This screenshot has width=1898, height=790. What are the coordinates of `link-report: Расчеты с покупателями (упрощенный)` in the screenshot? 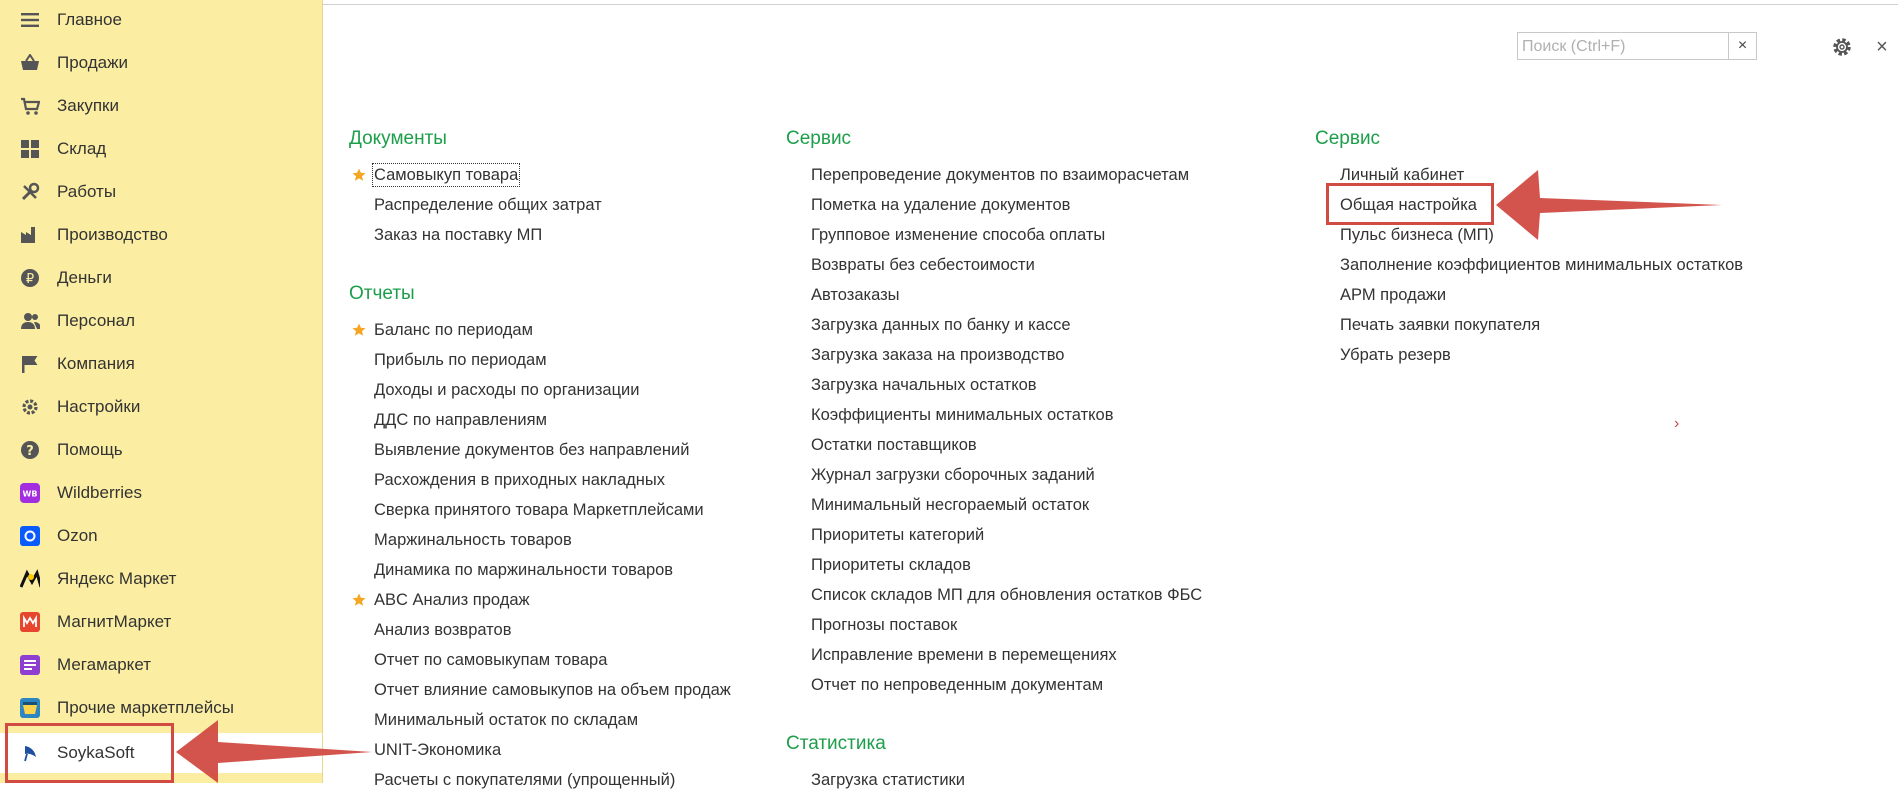 It's located at (524, 780).